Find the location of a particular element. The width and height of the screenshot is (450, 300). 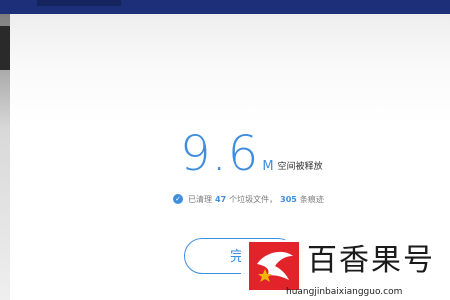

cleanup-summary: ✓ 已清理 47 个垃圾文件， 305 条痕迹 is located at coordinates (248, 199).